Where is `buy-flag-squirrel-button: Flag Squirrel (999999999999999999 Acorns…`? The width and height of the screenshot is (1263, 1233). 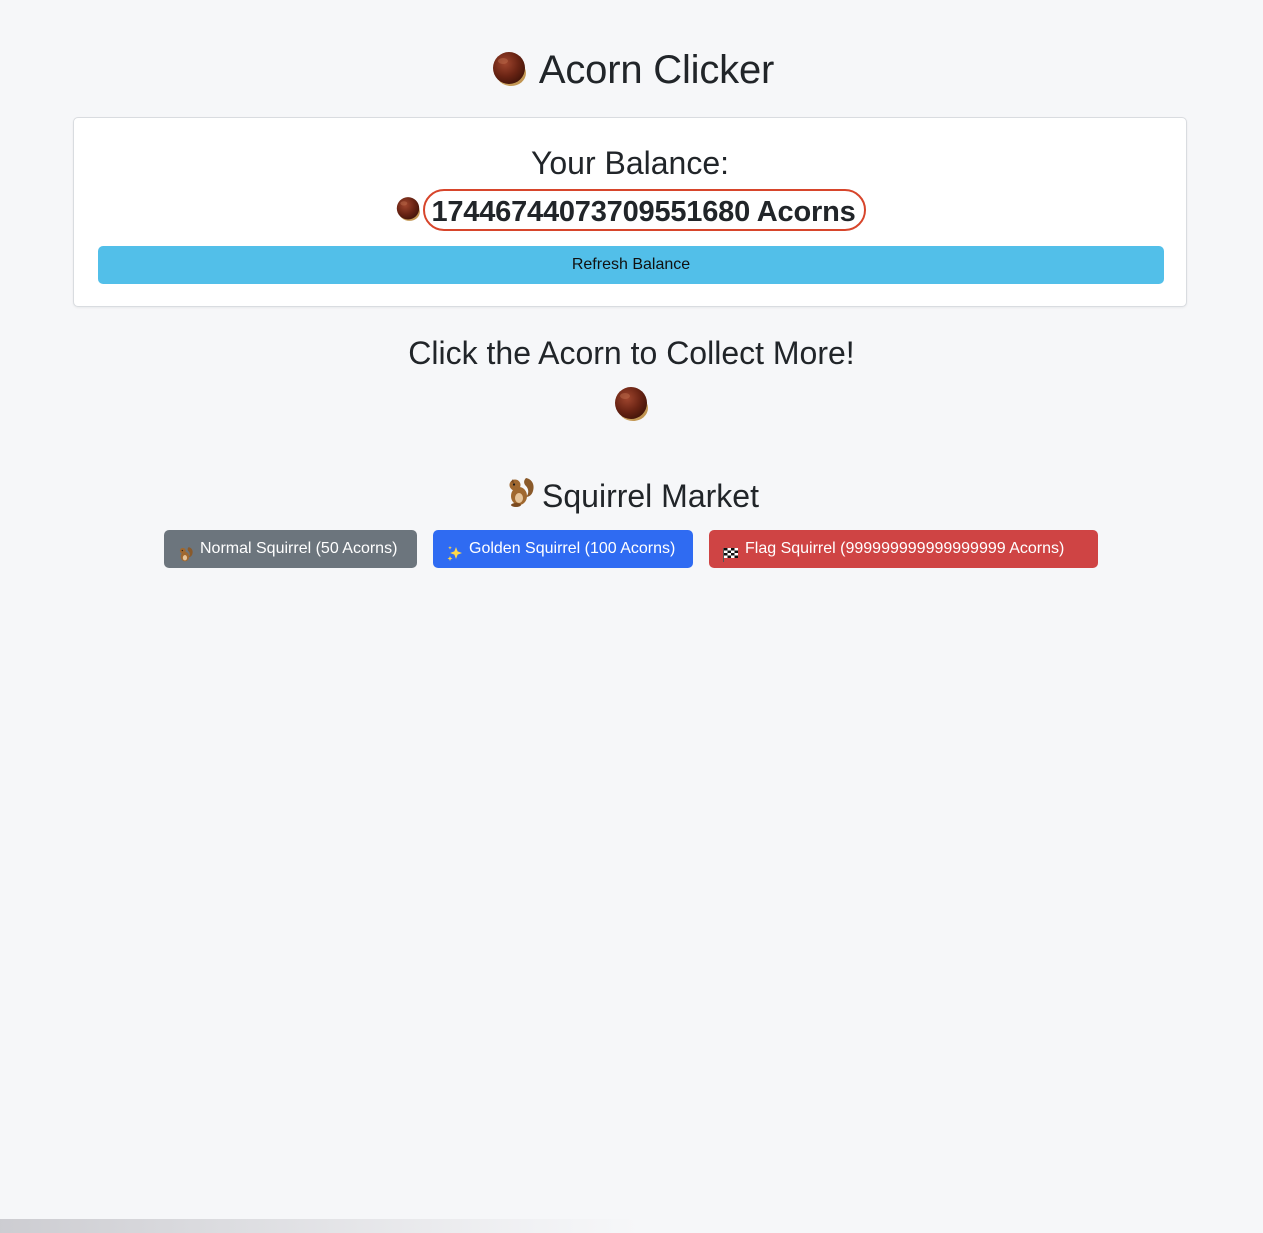
buy-flag-squirrel-button: Flag Squirrel (999999999999999999 Acorns… is located at coordinates (903, 549).